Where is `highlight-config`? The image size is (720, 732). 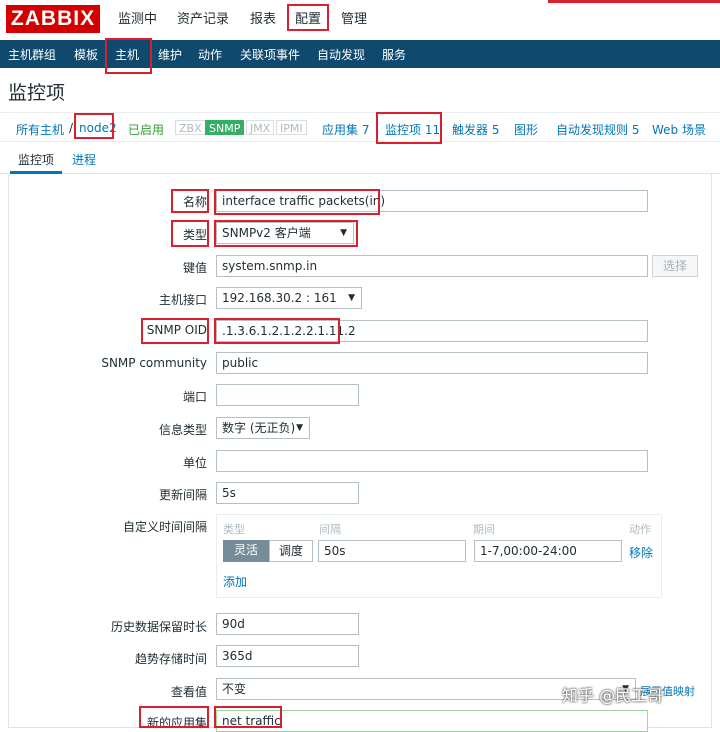 highlight-config is located at coordinates (308, 17).